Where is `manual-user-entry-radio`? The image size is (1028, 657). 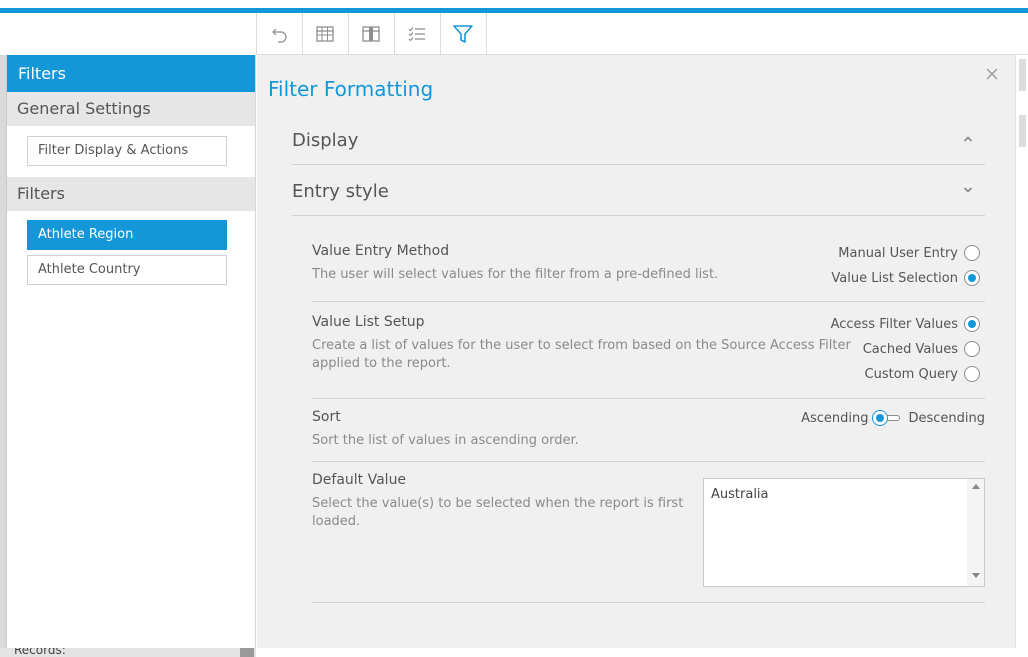 manual-user-entry-radio is located at coordinates (972, 253).